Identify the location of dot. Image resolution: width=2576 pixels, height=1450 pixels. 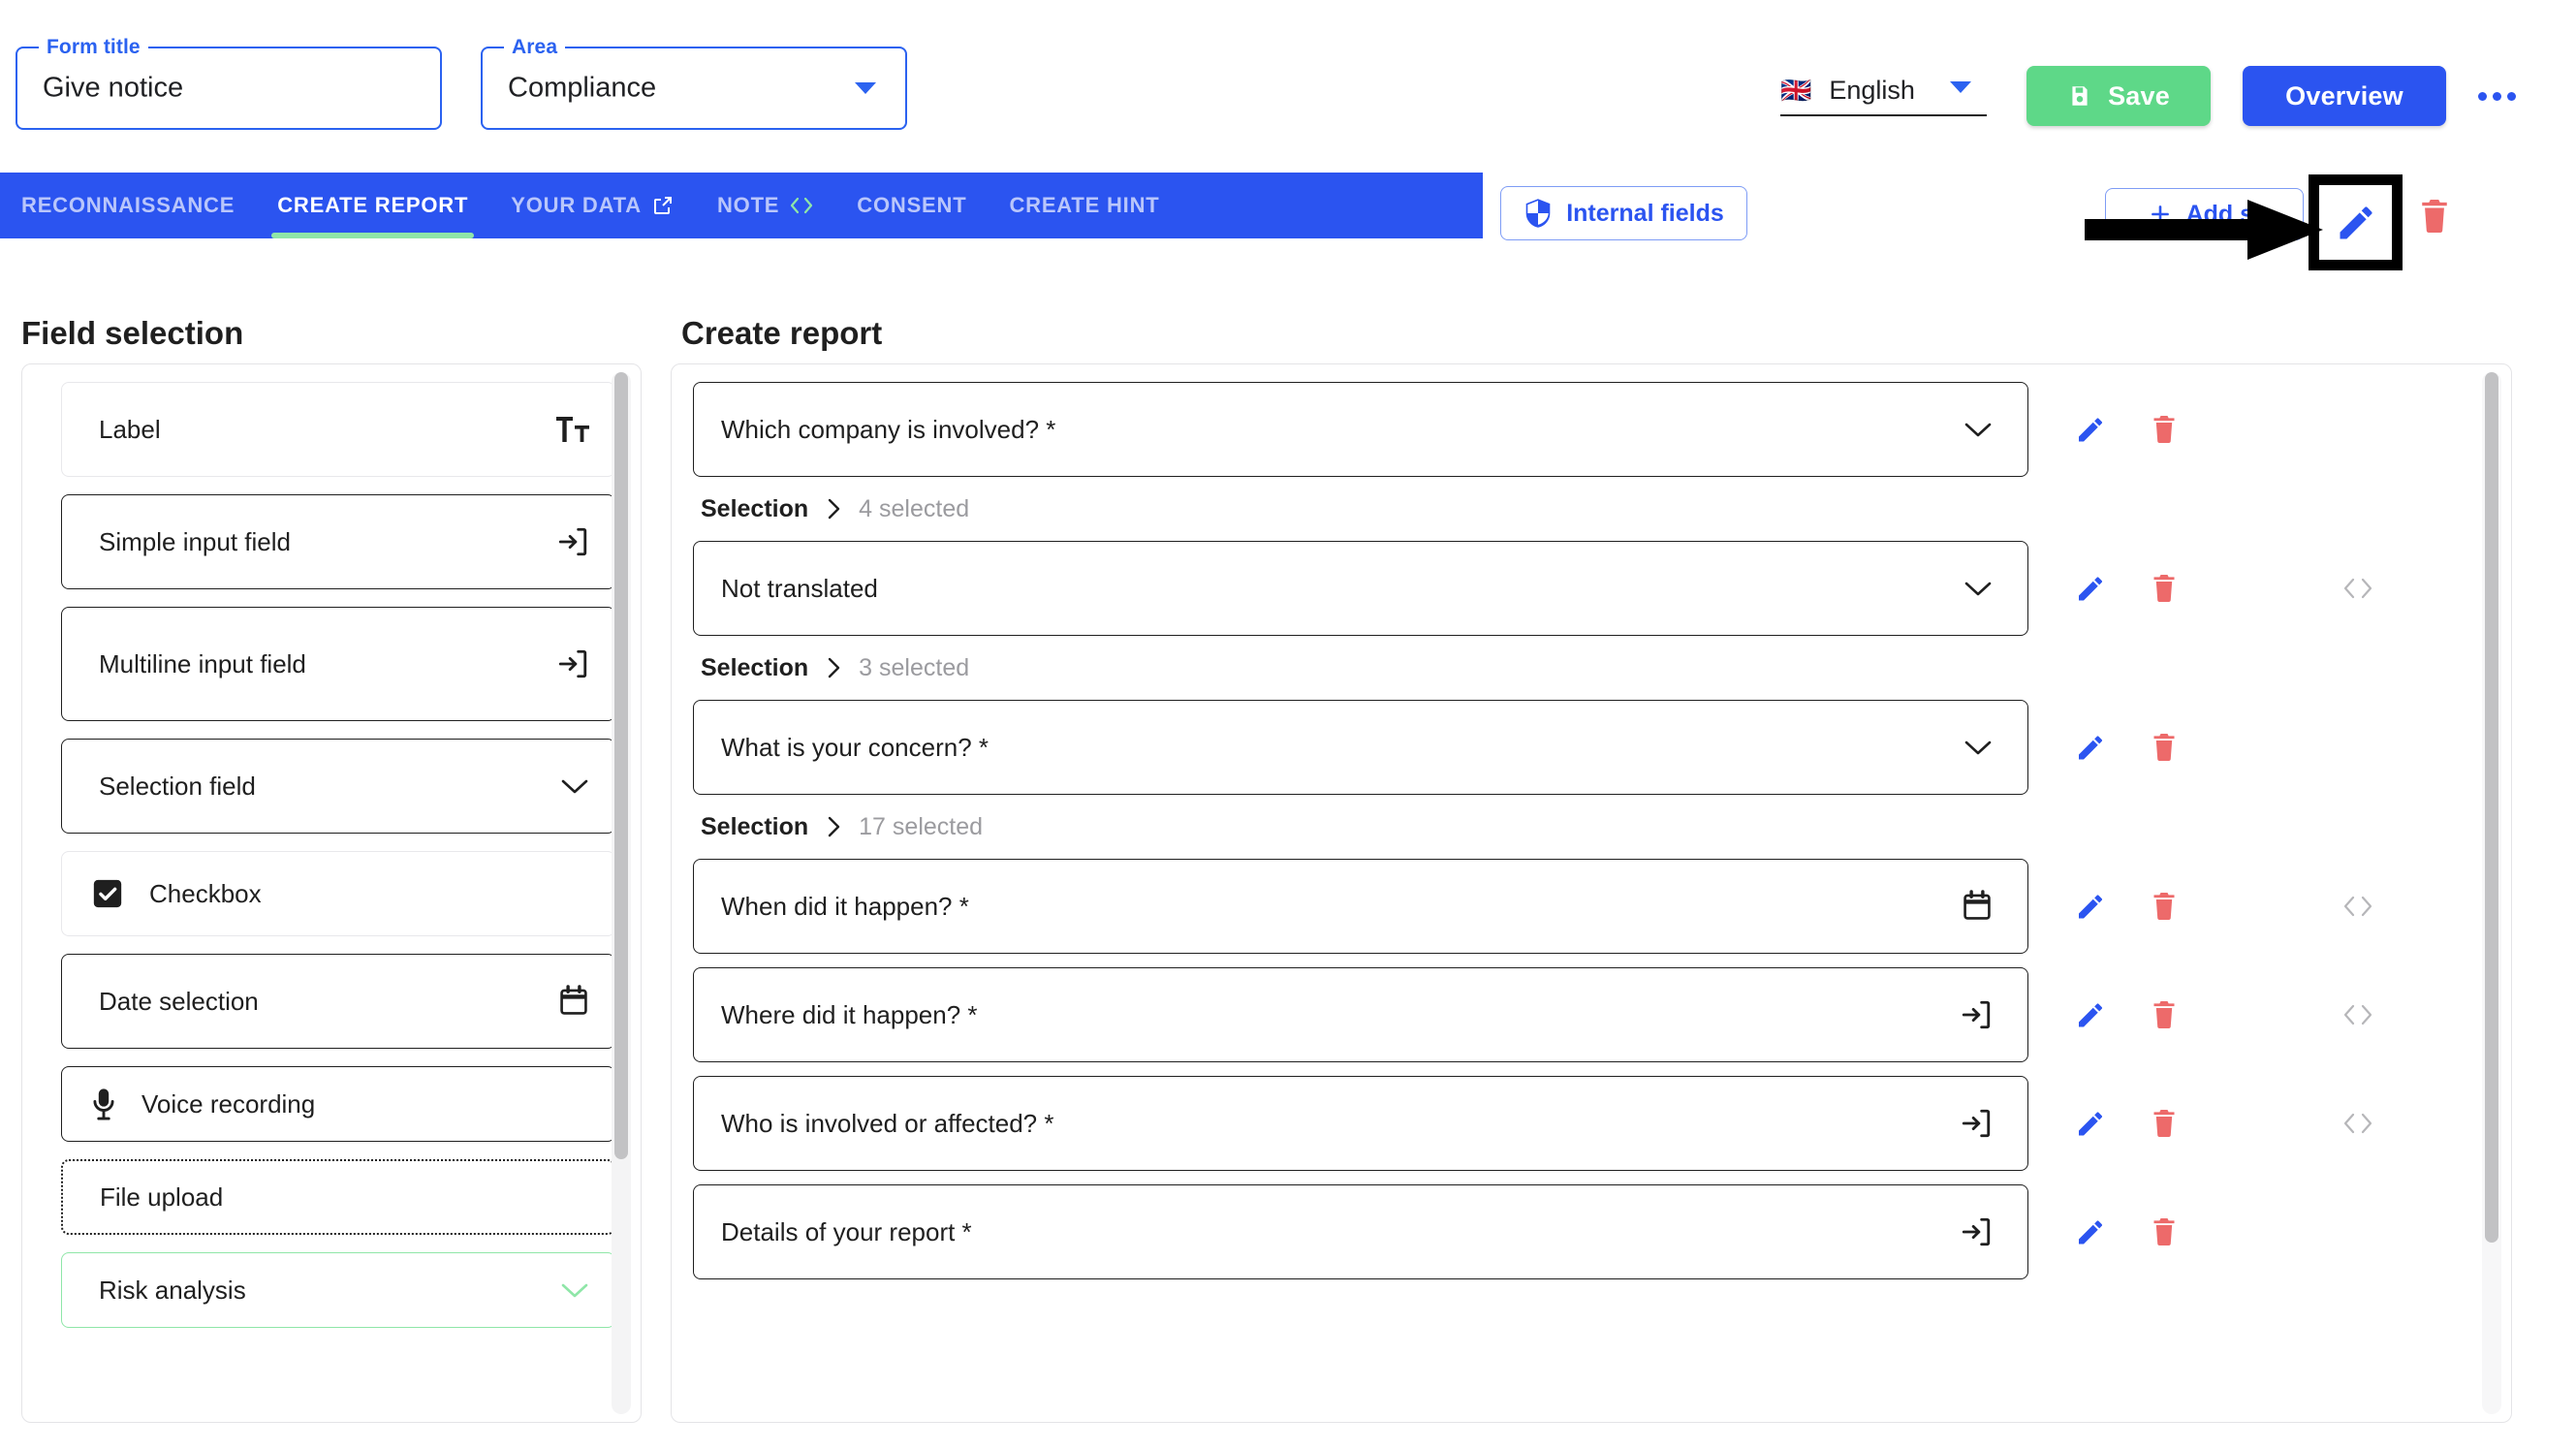
(2482, 96).